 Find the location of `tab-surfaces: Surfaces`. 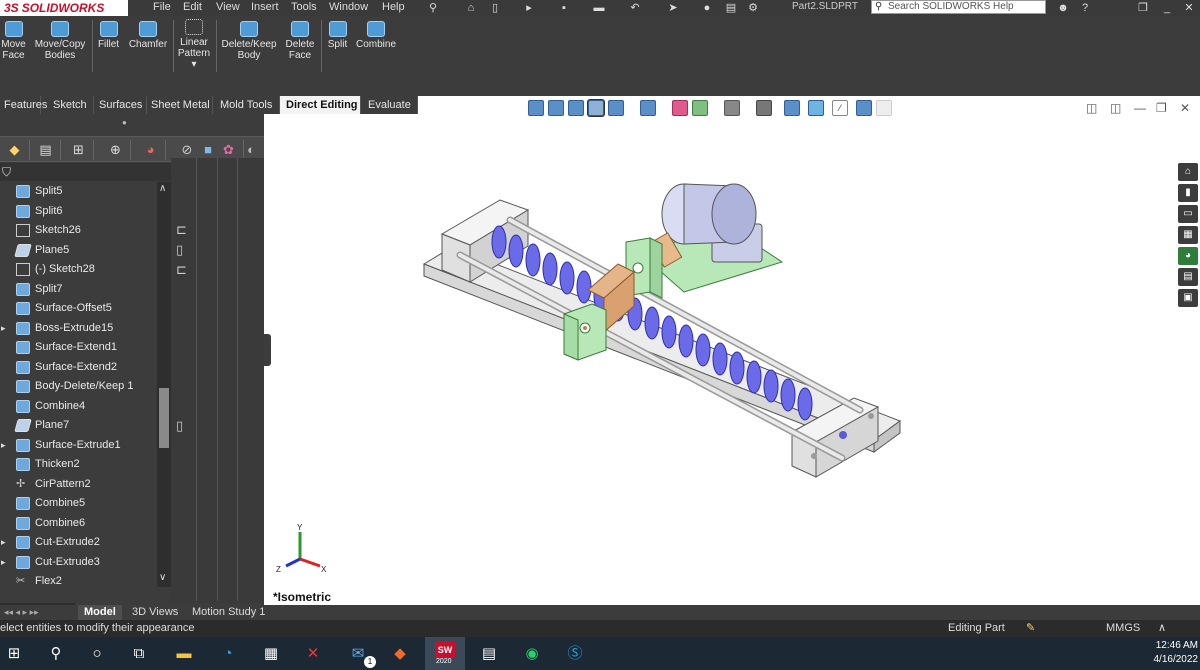

tab-surfaces: Surfaces is located at coordinates (120, 105).